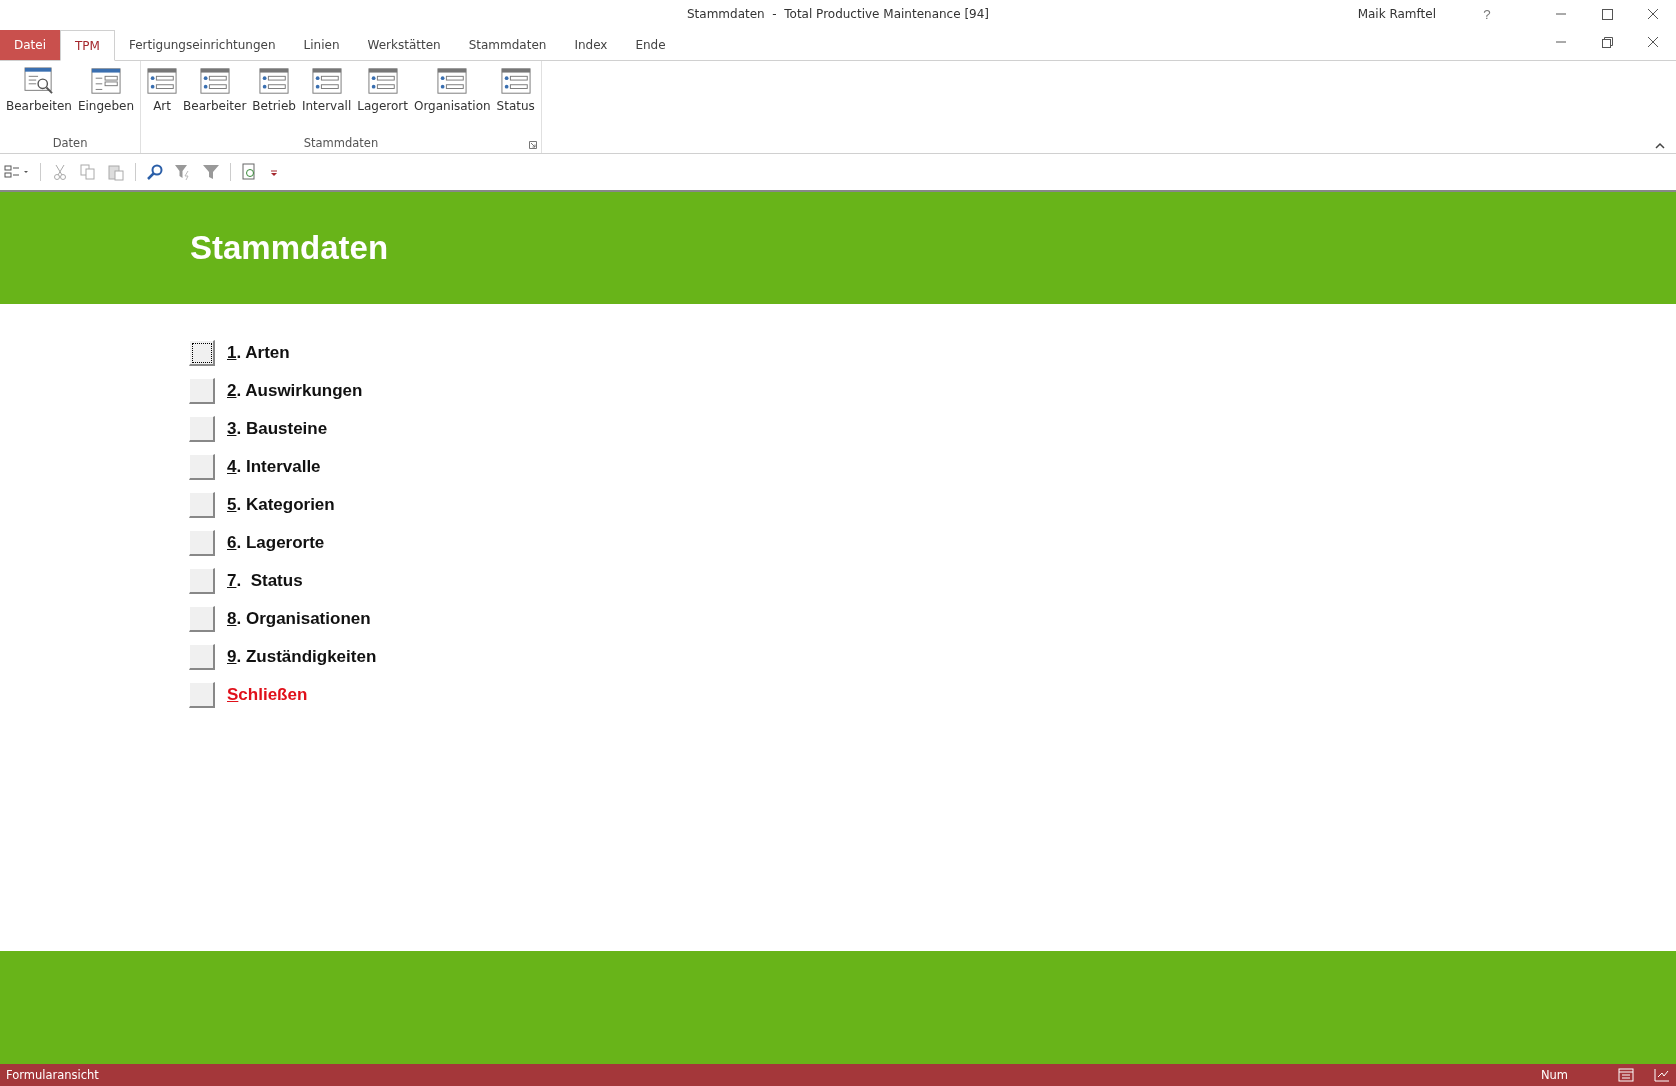 This screenshot has width=1676, height=1086. What do you see at coordinates (1487, 14) in the screenshot?
I see `help-button: ?` at bounding box center [1487, 14].